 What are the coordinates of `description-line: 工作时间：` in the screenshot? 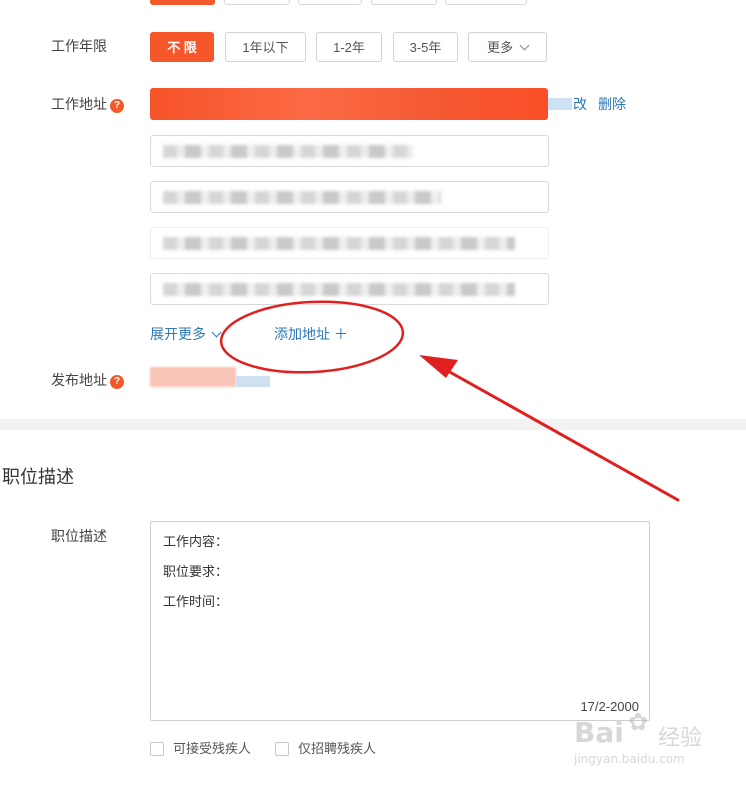 It's located at (196, 601).